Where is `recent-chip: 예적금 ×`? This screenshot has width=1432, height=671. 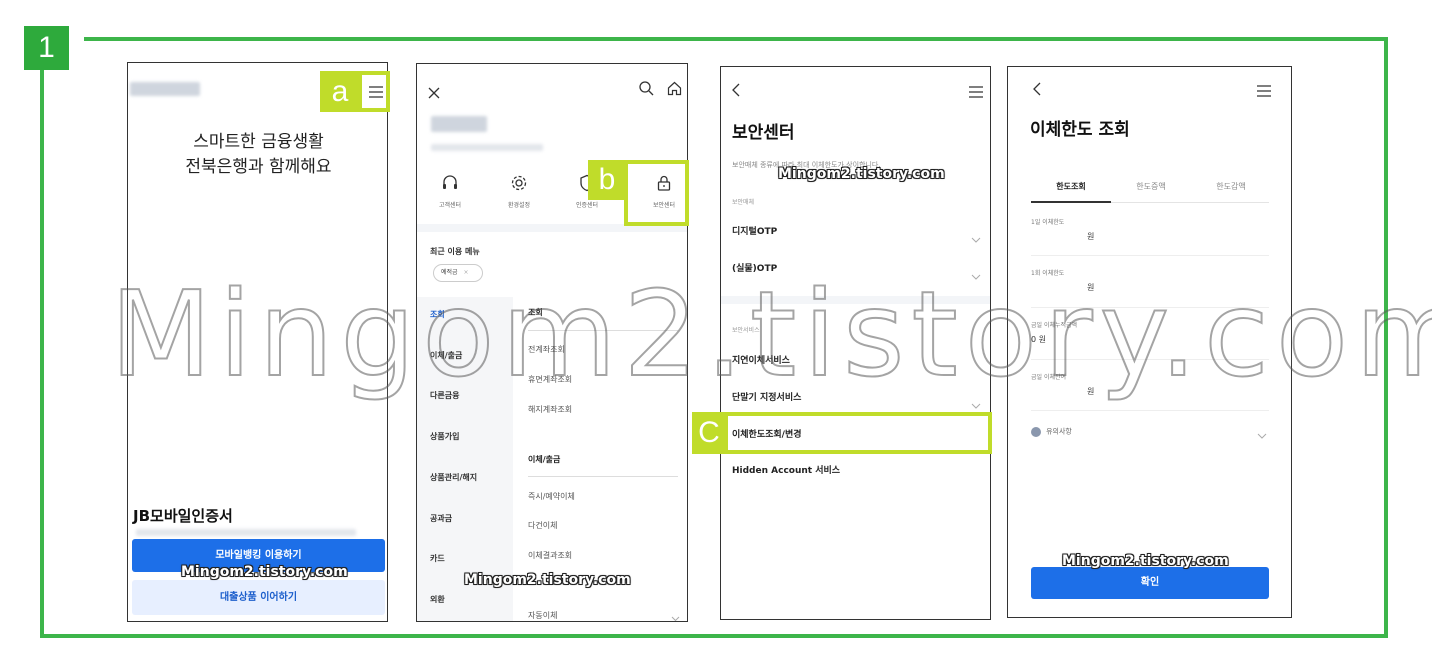
recent-chip: 예적금 × is located at coordinates (458, 273).